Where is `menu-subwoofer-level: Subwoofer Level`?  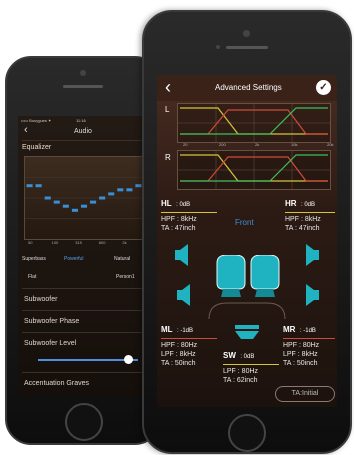
menu-subwoofer-level: Subwoofer Level is located at coordinates (50, 343).